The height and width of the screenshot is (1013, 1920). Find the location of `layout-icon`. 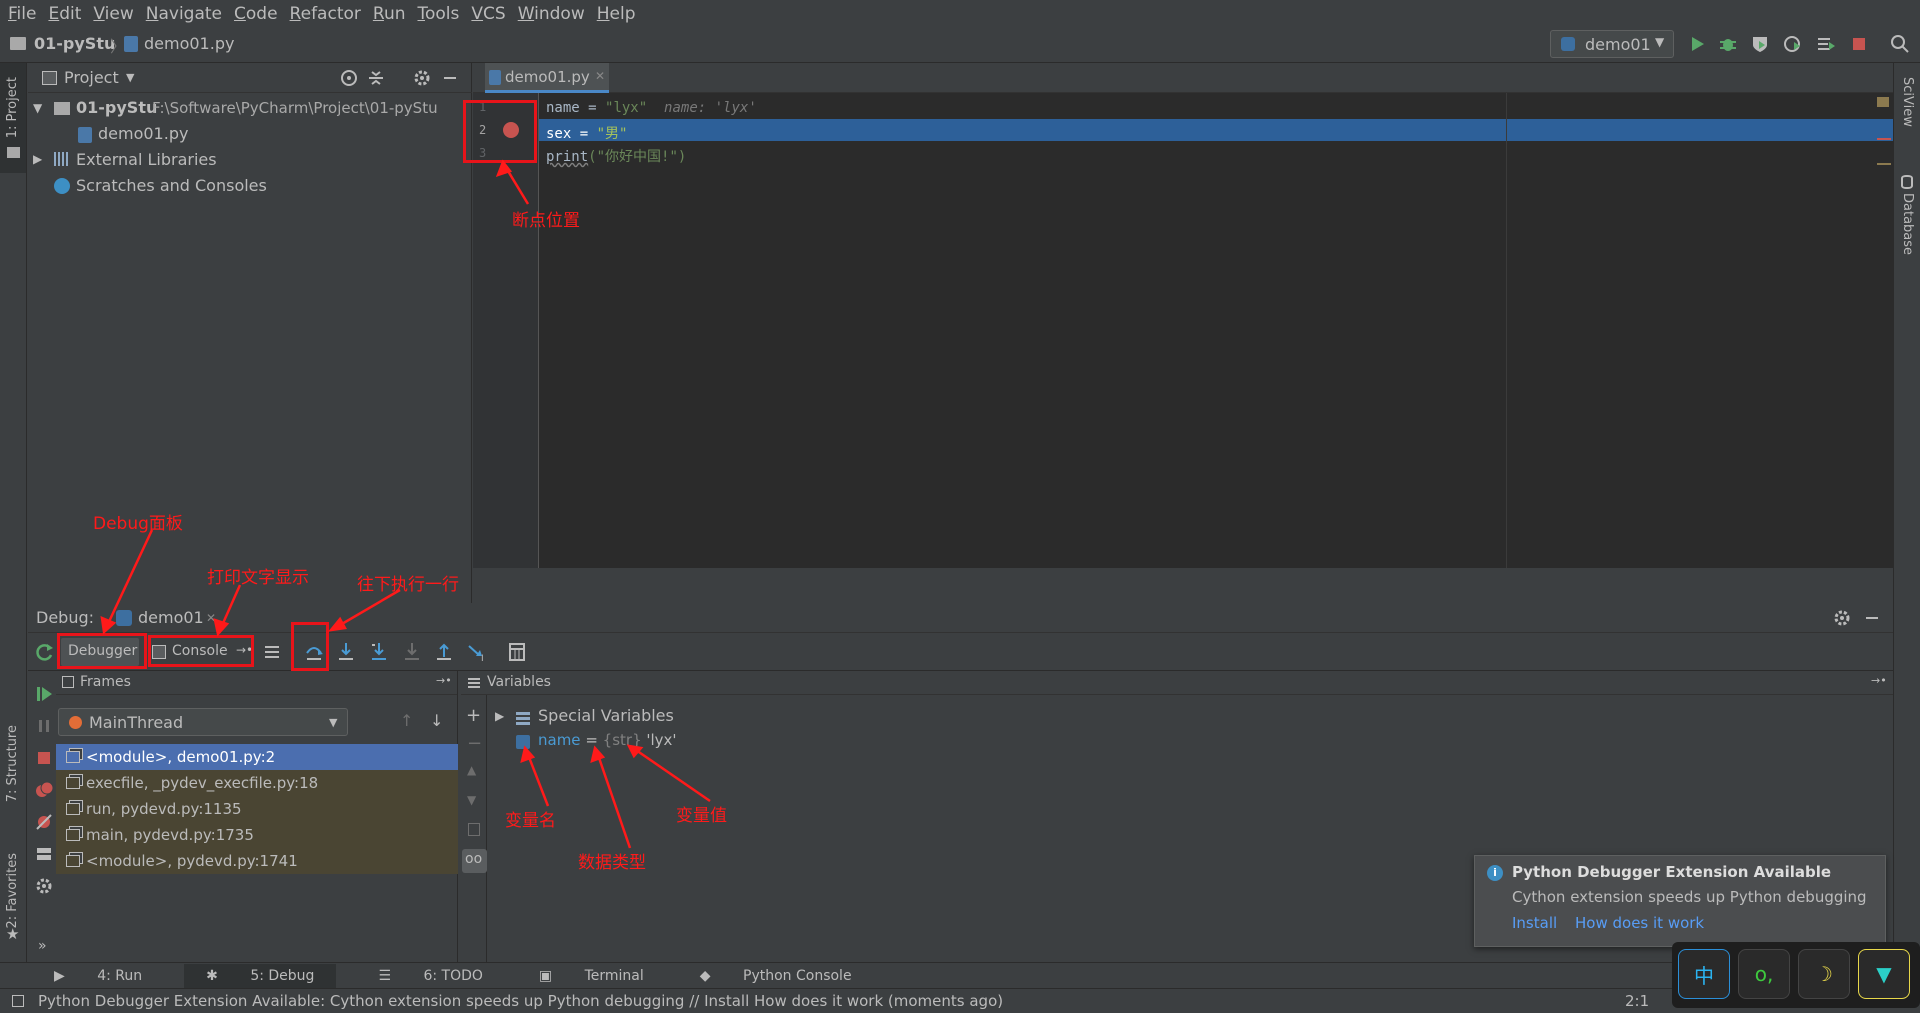

layout-icon is located at coordinates (44, 854).